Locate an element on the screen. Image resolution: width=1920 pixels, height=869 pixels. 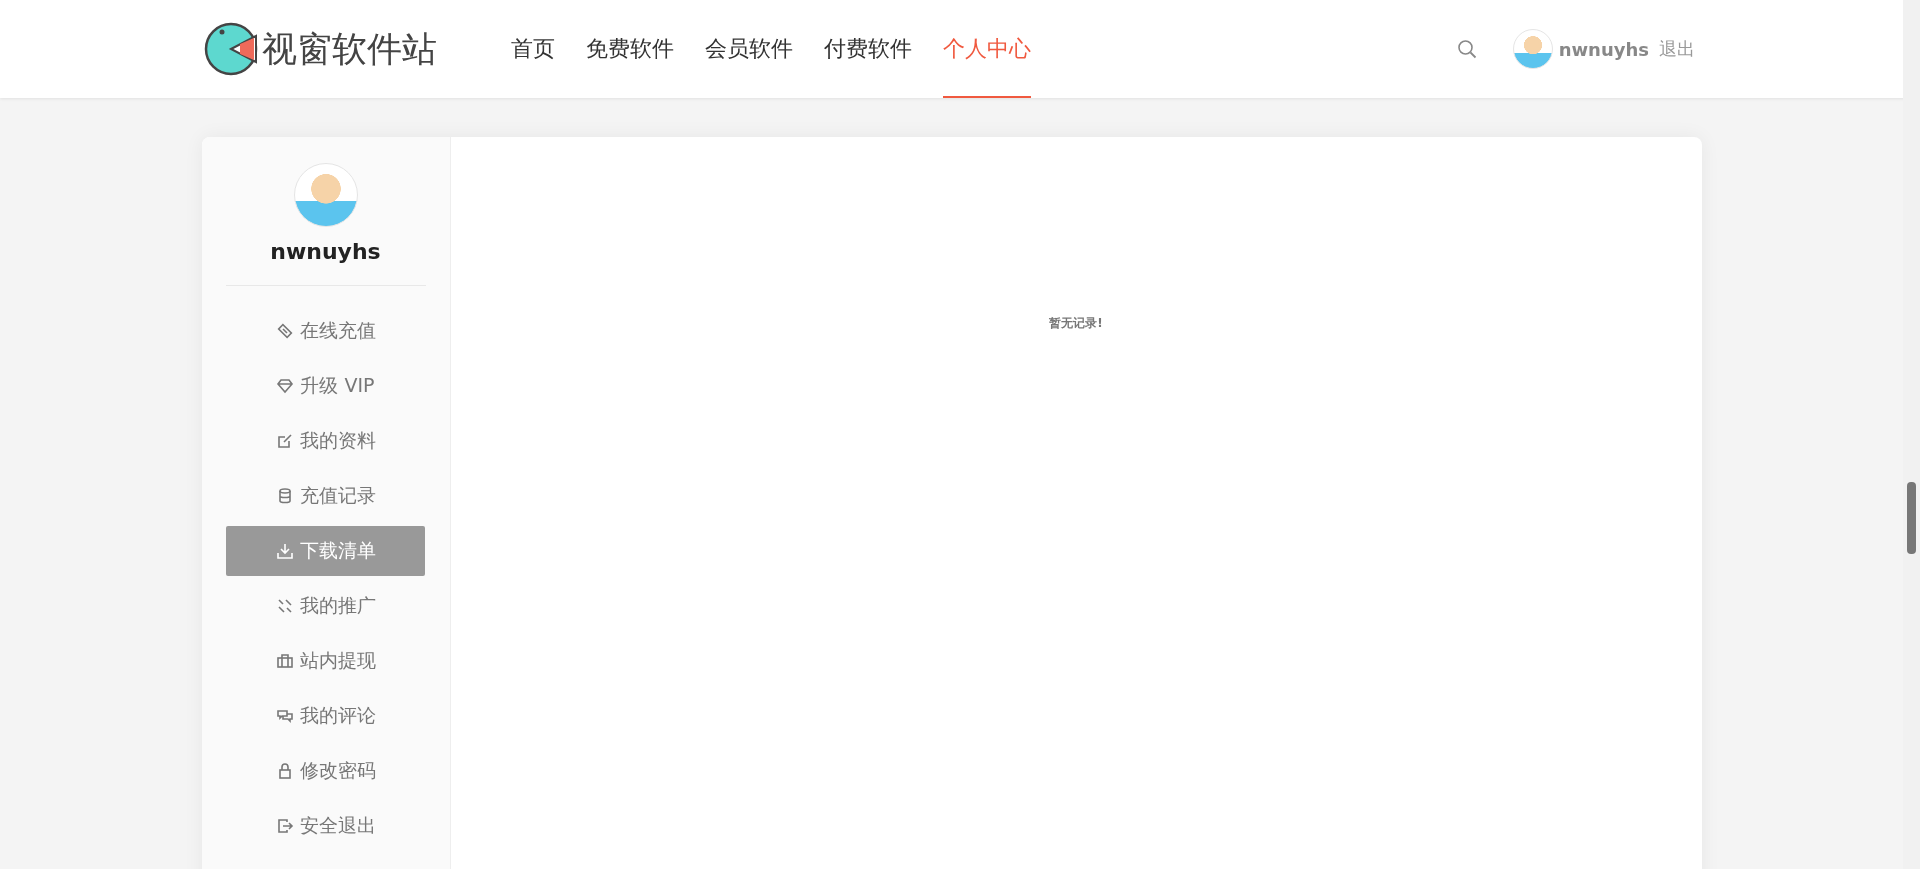
nav-link: 个人中心 is located at coordinates (987, 49).